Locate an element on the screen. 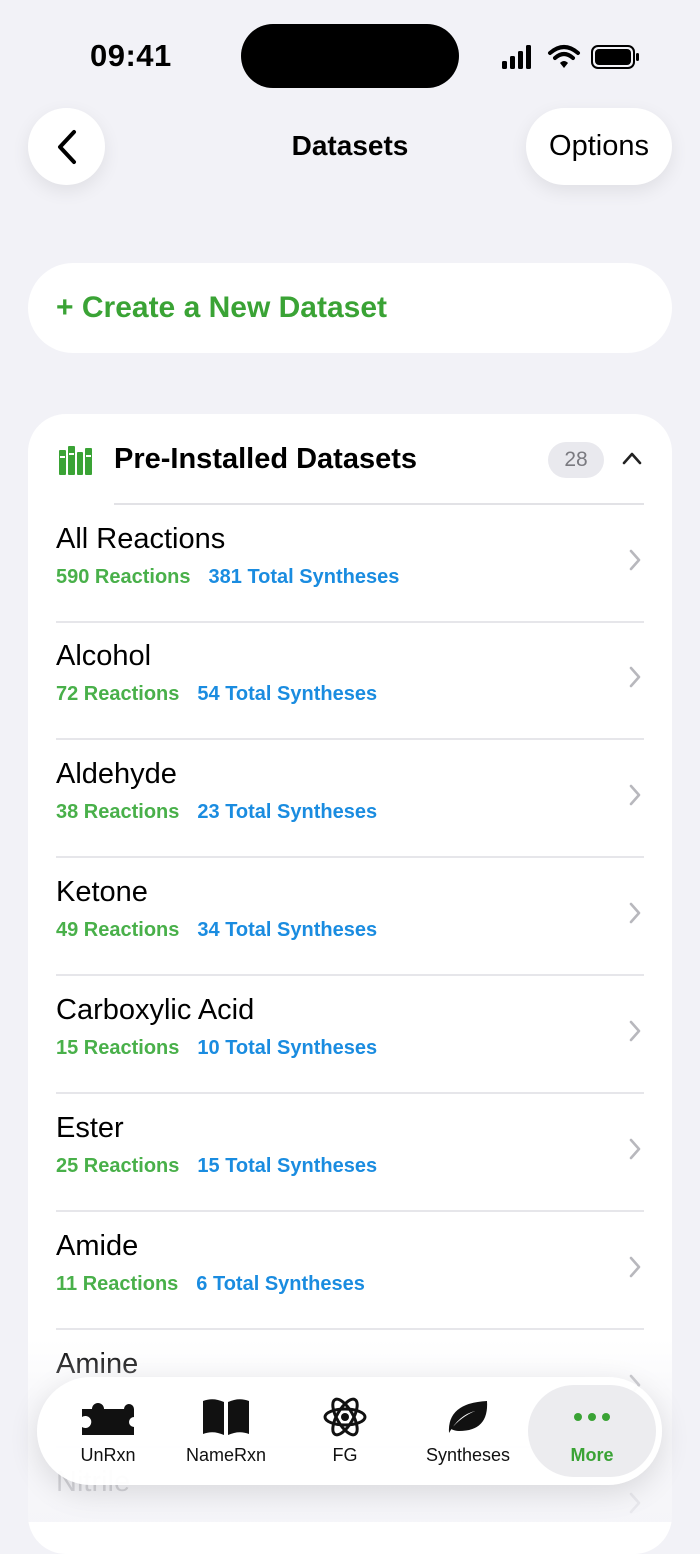 This screenshot has height=1554, width=700. wifi-icon is located at coordinates (564, 56).